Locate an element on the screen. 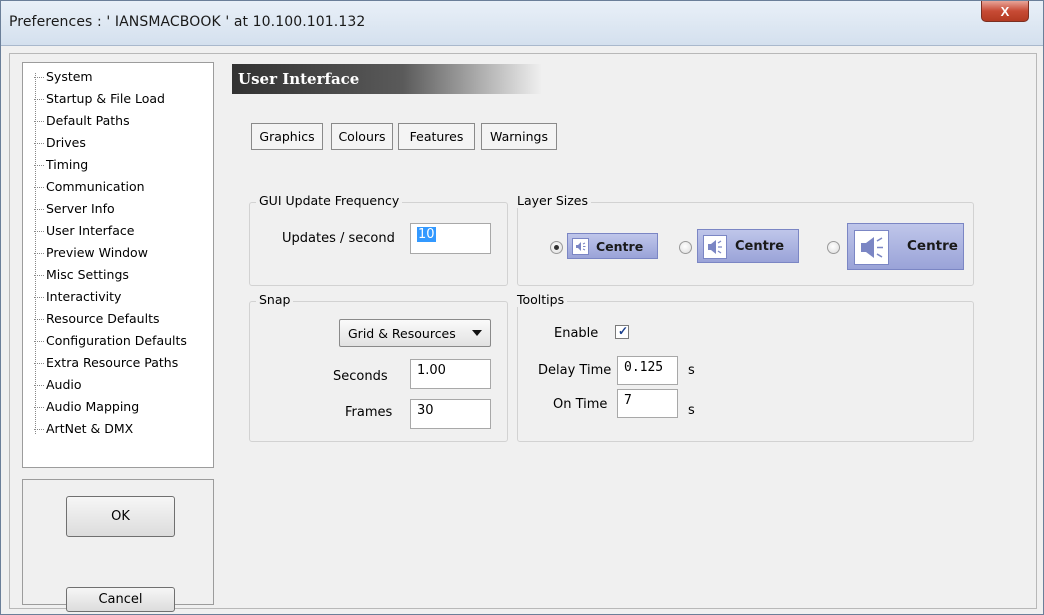 This screenshot has height=615, width=1044. tab-graphics: Graphics is located at coordinates (287, 136).